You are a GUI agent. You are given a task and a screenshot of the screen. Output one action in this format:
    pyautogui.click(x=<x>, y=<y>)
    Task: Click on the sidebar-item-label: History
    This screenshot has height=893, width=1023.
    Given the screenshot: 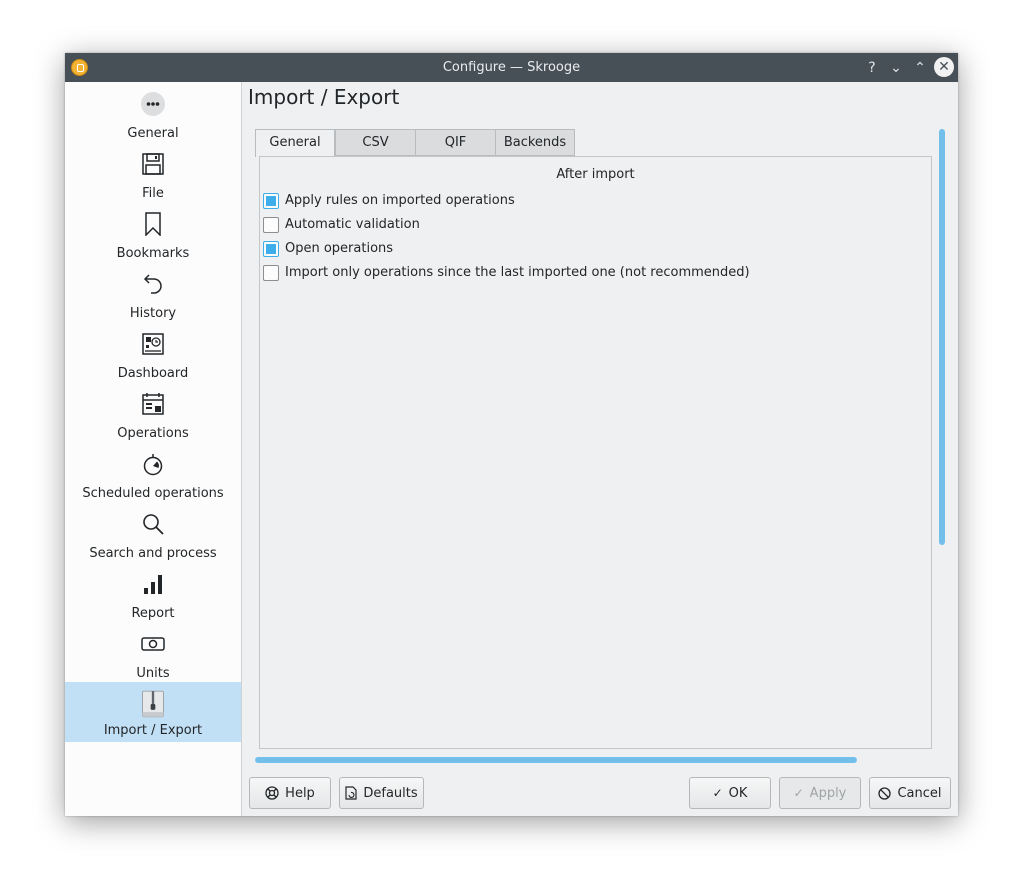 What is the action you would take?
    pyautogui.click(x=153, y=313)
    